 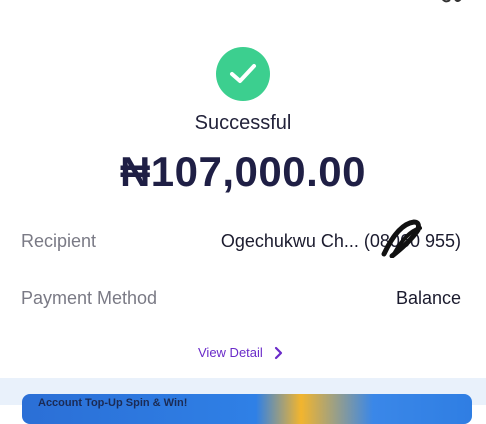 I want to click on success-check-icon, so click(x=243, y=74).